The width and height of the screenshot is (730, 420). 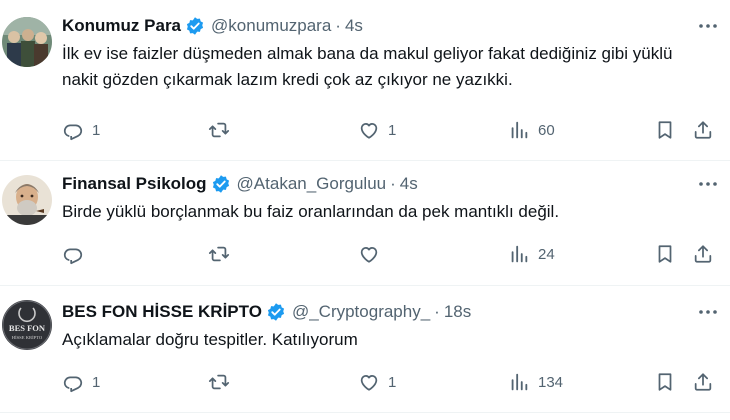 I want to click on view-count: 24, so click(x=546, y=254).